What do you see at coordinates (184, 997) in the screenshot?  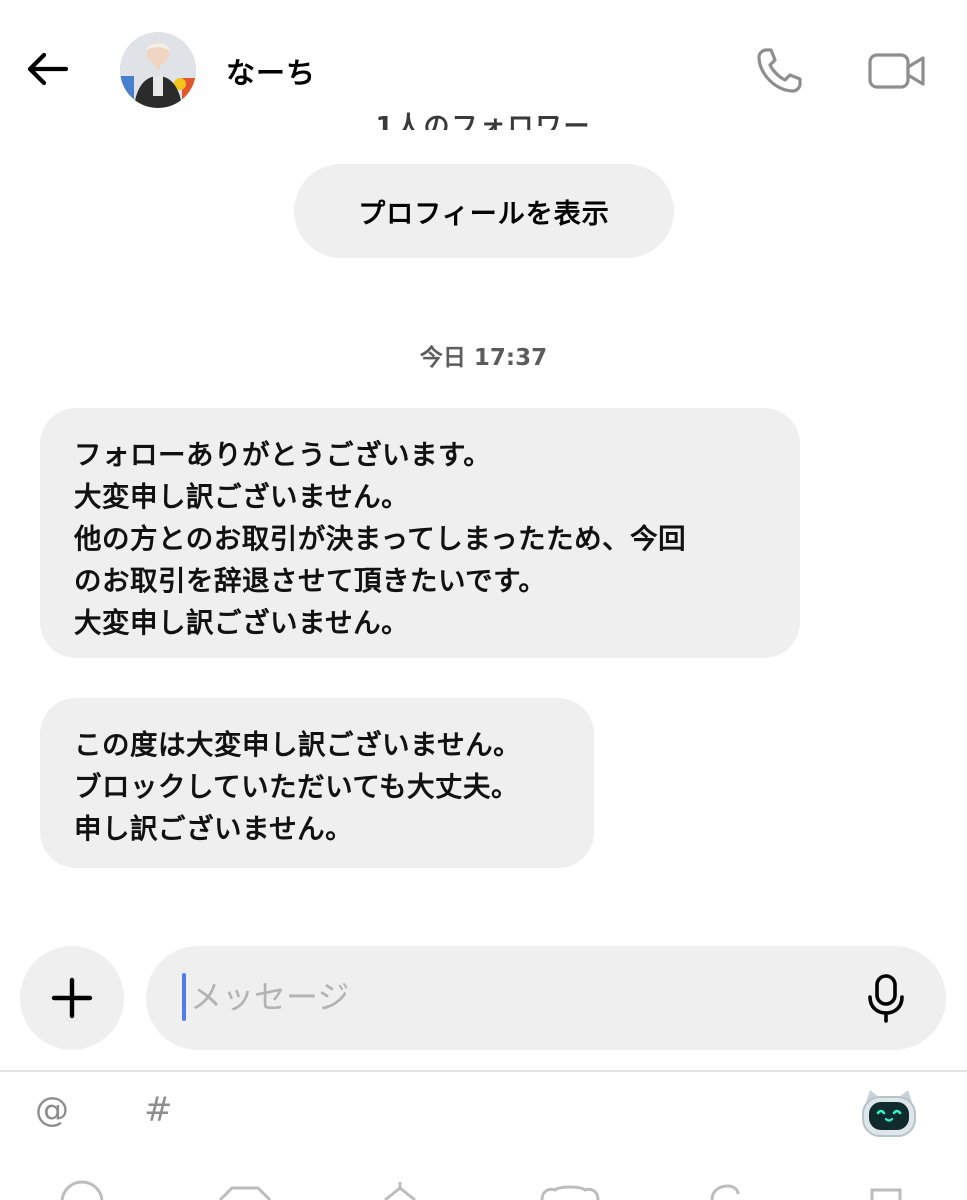 I see `text-cursor` at bounding box center [184, 997].